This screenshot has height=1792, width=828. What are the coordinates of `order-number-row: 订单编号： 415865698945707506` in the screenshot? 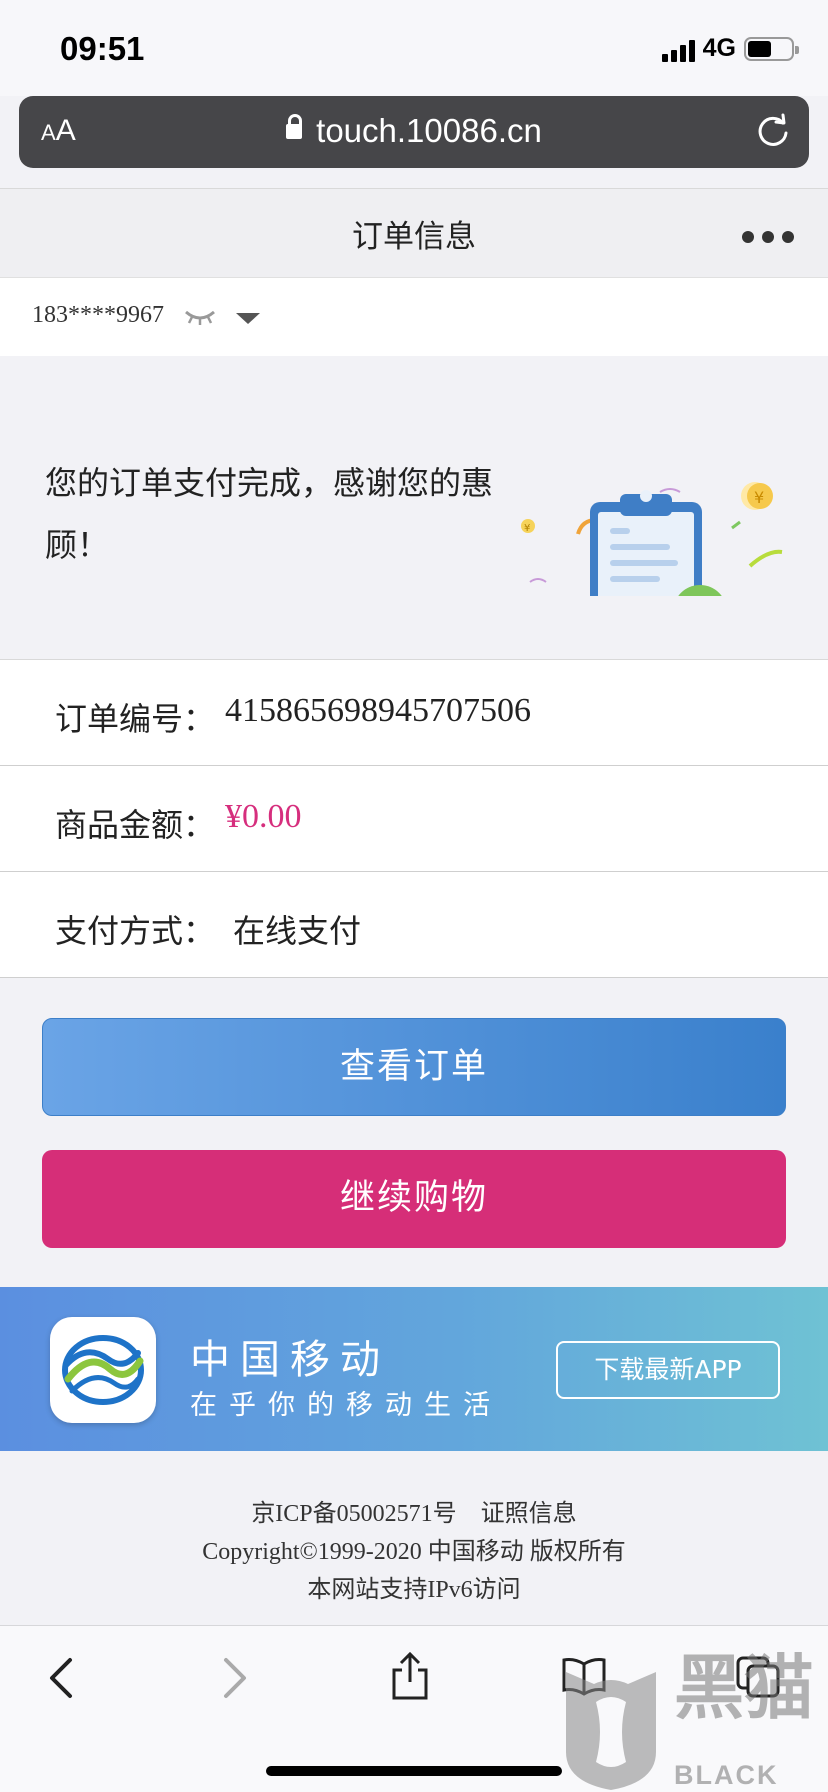 It's located at (414, 713).